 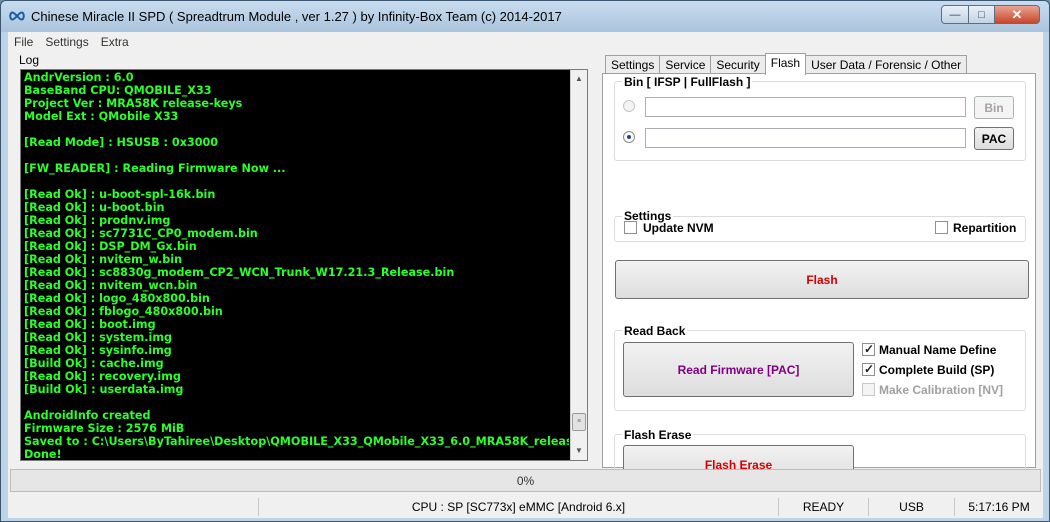 I want to click on log-line: [Read Ok] : system.img, so click(x=98, y=337).